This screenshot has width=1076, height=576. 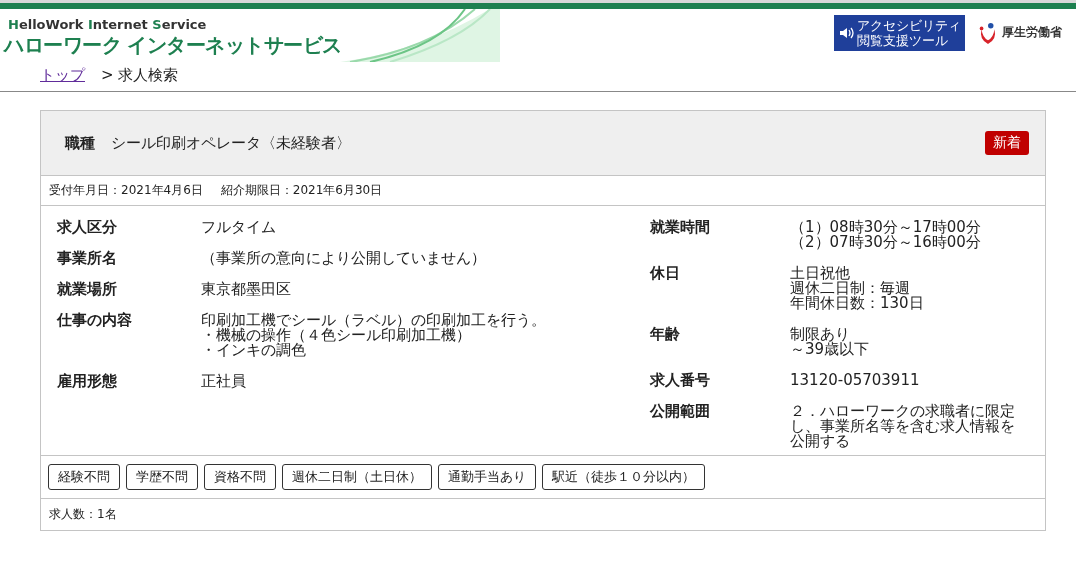 What do you see at coordinates (87, 289) in the screenshot?
I see `field-label: 就業場所` at bounding box center [87, 289].